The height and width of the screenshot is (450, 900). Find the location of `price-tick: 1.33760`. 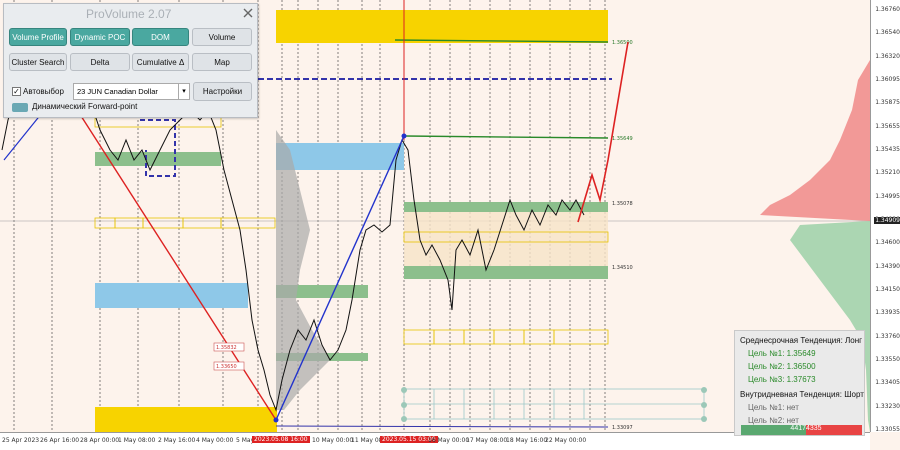

price-tick: 1.33760 is located at coordinates (887, 336).